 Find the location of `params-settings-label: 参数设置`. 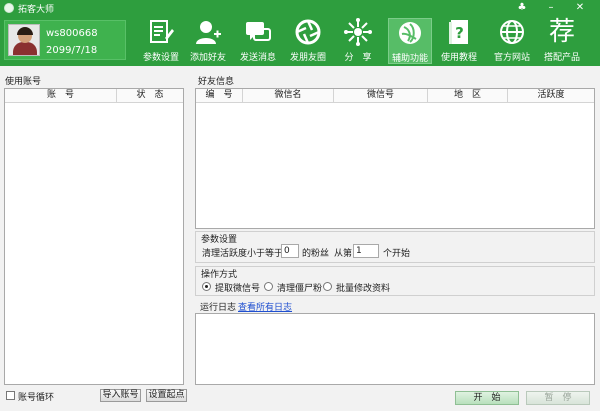

params-settings-label: 参数设置 is located at coordinates (160, 58).